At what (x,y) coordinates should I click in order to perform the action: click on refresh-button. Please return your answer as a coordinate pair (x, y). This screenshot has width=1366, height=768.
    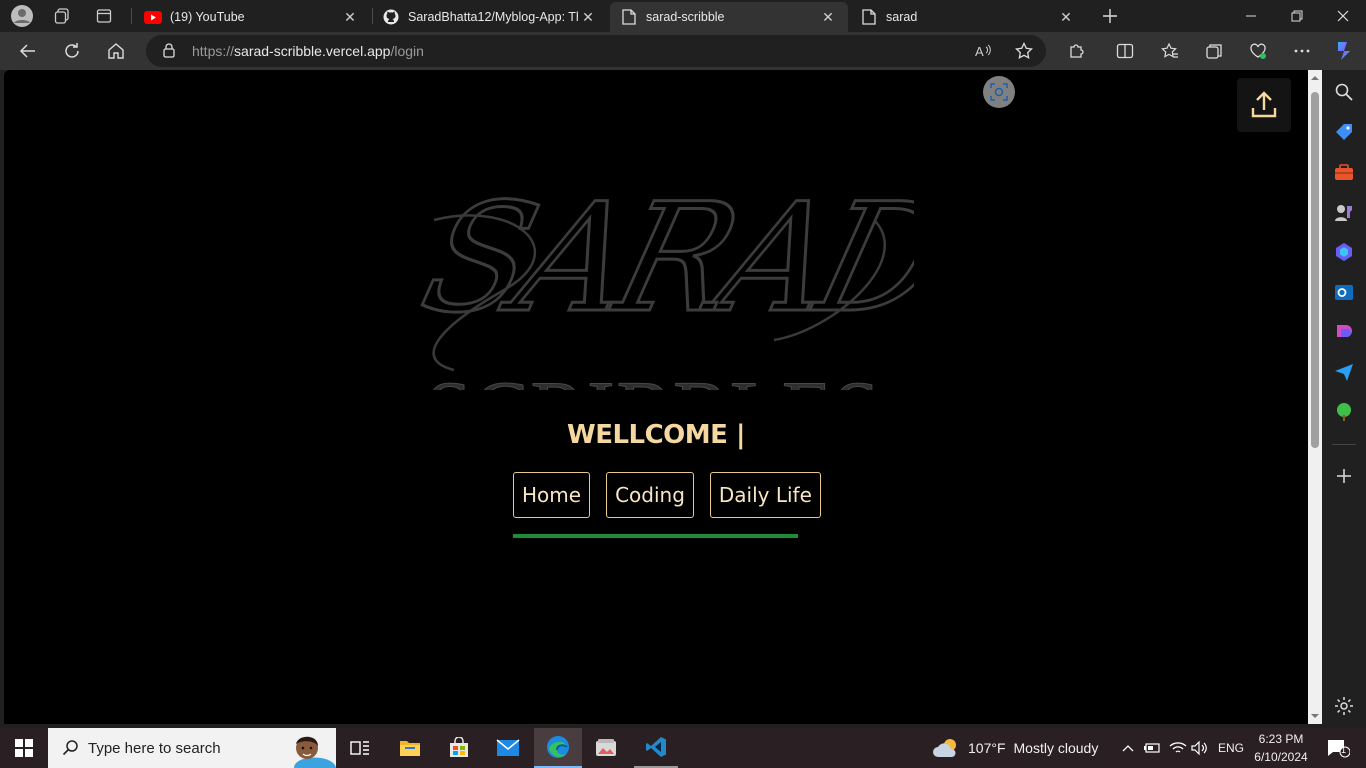
    Looking at the image, I should click on (72, 51).